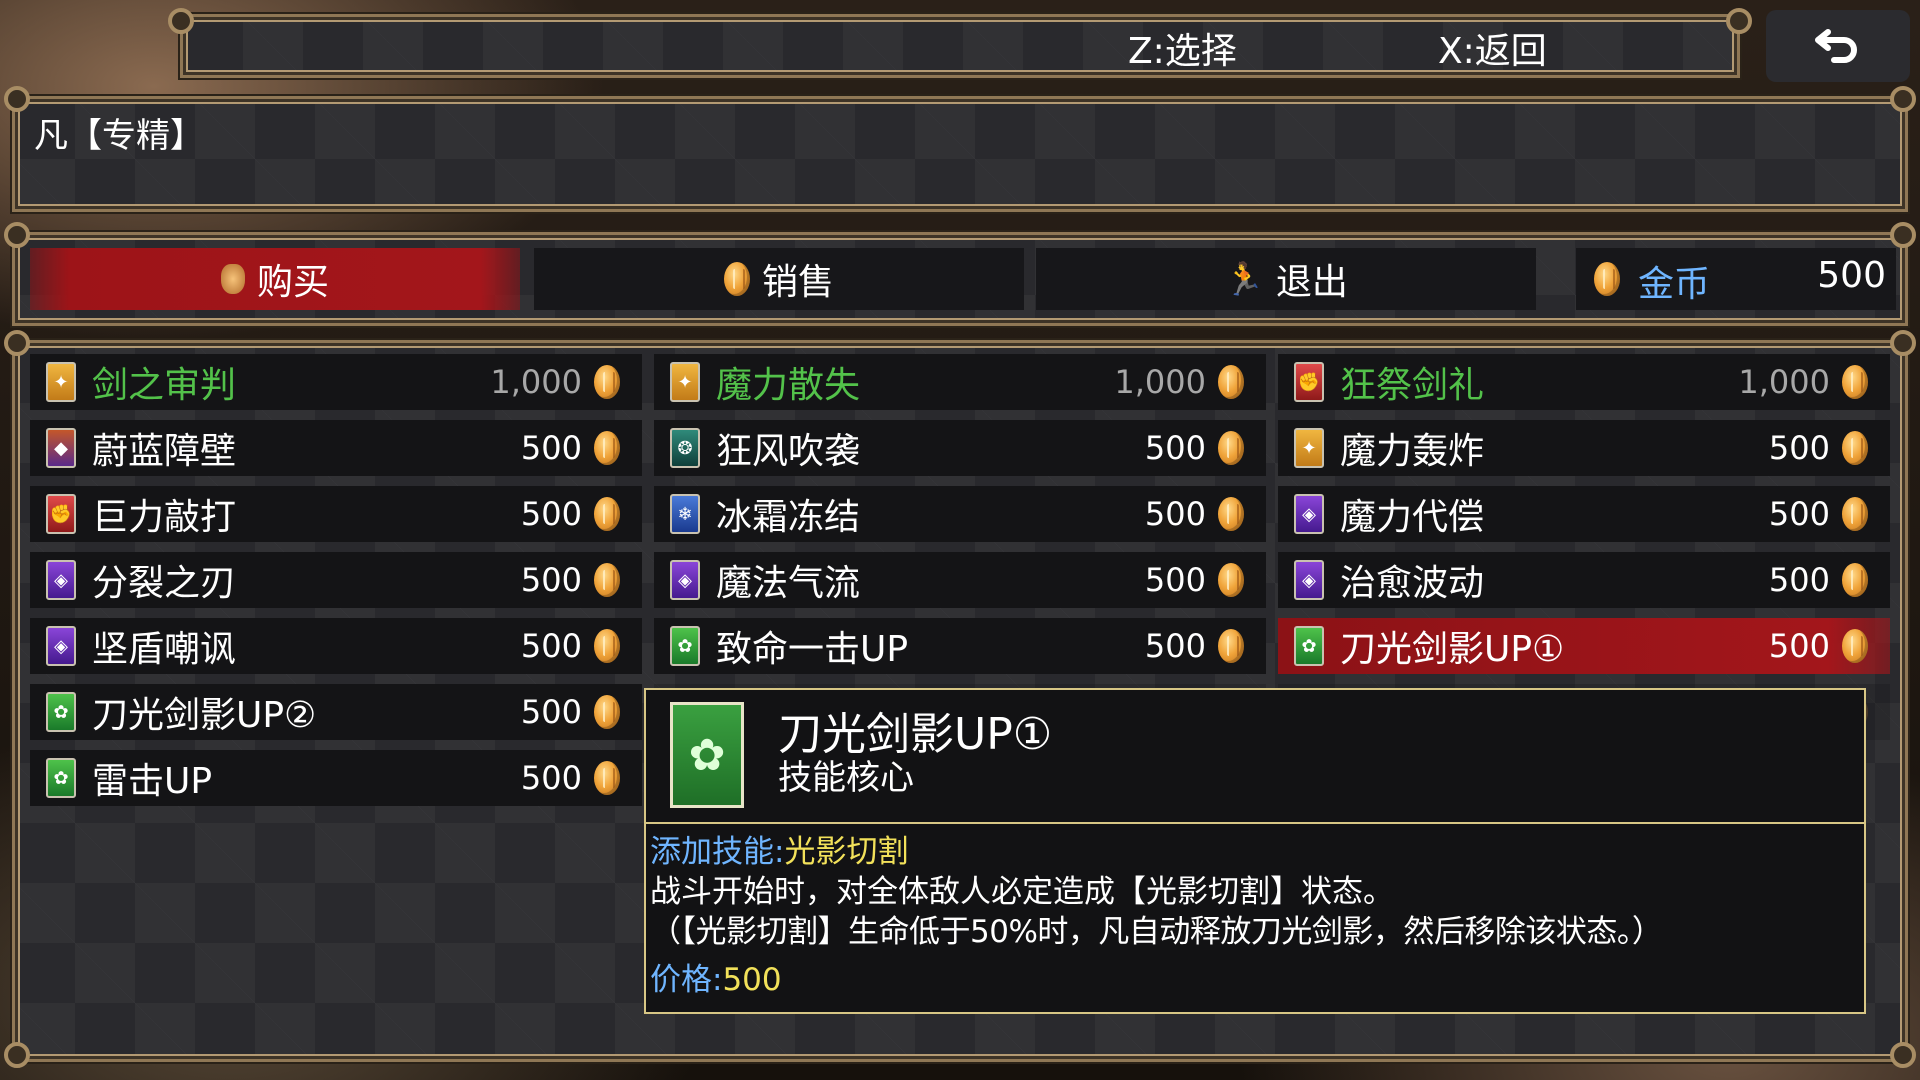  I want to click on shop-item-row: ◈ 分裂之刃 500, so click(336, 580).